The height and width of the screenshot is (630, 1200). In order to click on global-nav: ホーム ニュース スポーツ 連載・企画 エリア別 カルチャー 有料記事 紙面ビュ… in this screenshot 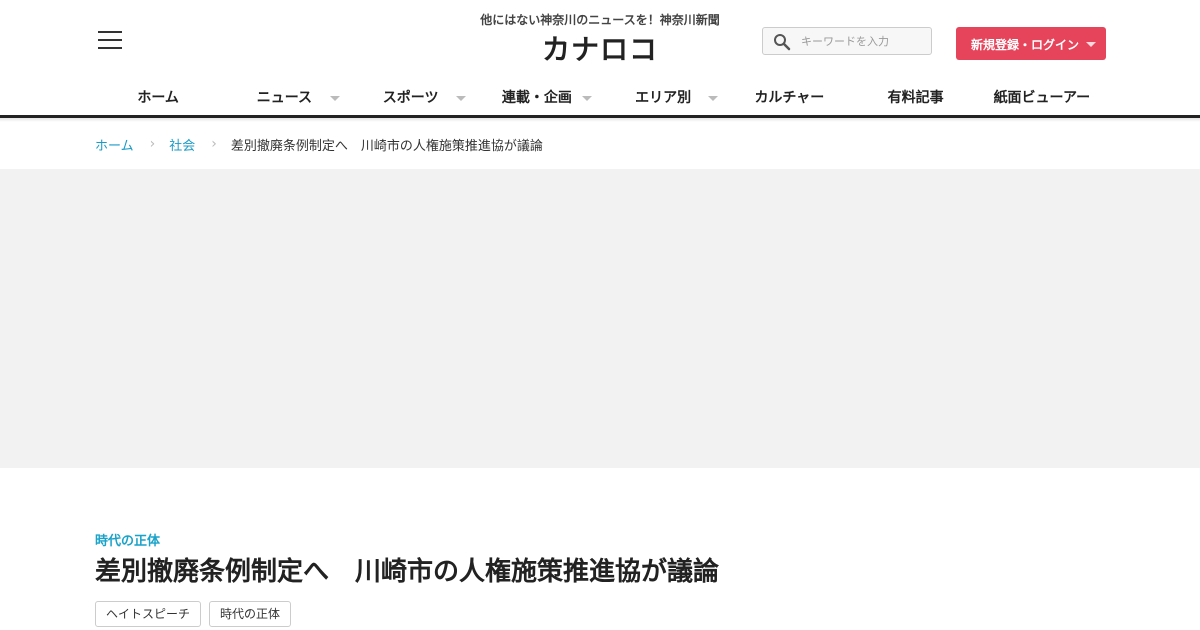, I will do `click(600, 100)`.